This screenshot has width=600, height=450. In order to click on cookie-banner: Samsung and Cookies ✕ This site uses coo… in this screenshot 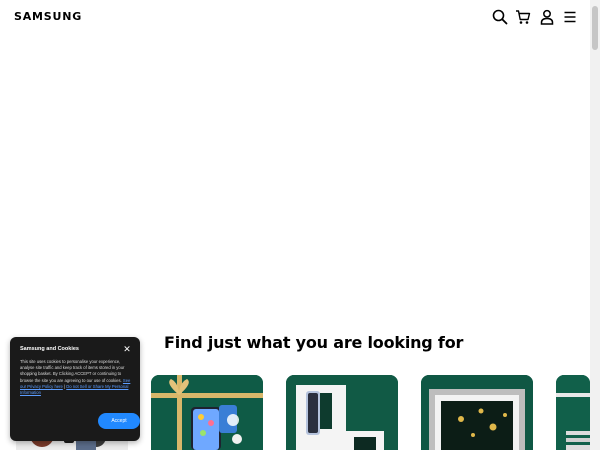, I will do `click(75, 389)`.